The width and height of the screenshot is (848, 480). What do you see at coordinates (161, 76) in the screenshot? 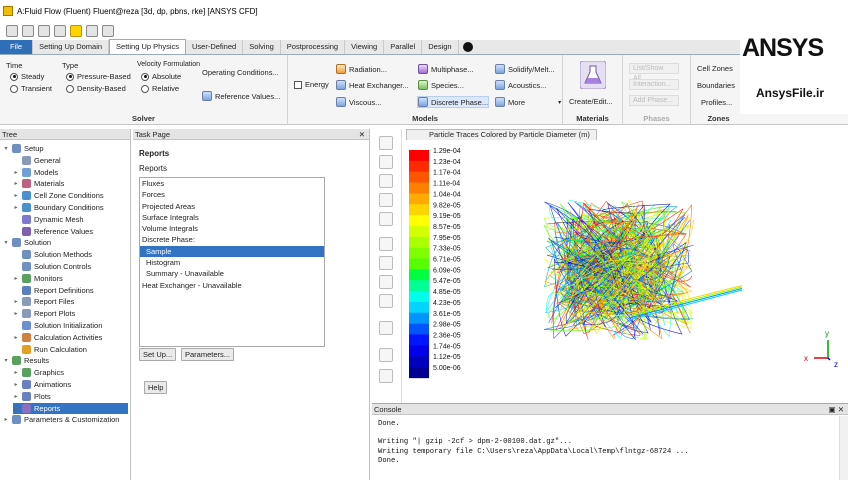
I see `radio-absolute: Absolute` at bounding box center [161, 76].